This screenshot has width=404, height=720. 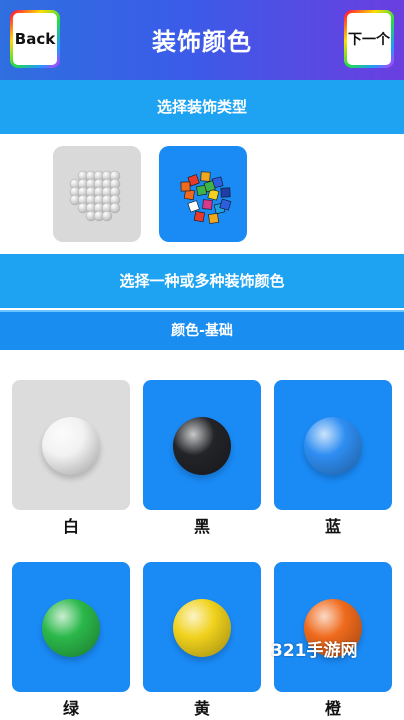 I want to click on cubes-icon, so click(x=206, y=197).